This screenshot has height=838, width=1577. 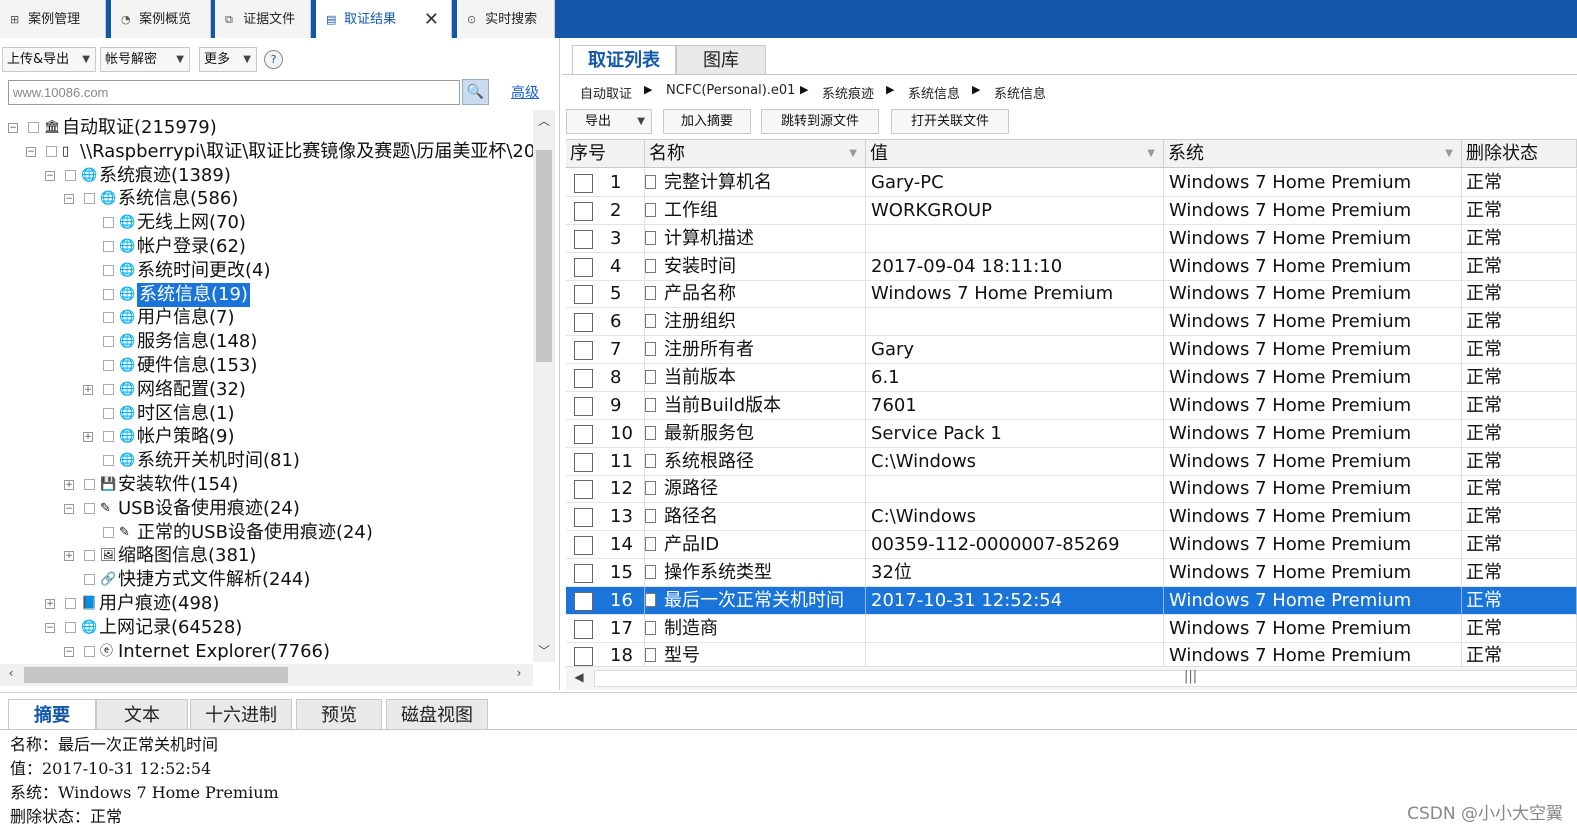 What do you see at coordinates (707, 121) in the screenshot?
I see `add-summary-button: 加入摘要` at bounding box center [707, 121].